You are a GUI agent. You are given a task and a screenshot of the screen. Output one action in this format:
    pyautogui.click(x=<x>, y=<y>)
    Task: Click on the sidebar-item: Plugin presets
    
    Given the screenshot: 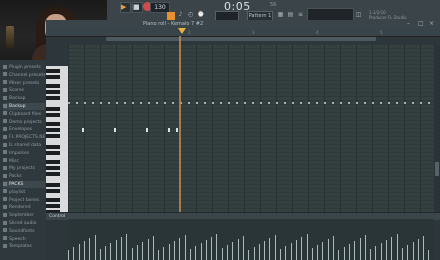 What is the action you would take?
    pyautogui.click(x=24, y=67)
    